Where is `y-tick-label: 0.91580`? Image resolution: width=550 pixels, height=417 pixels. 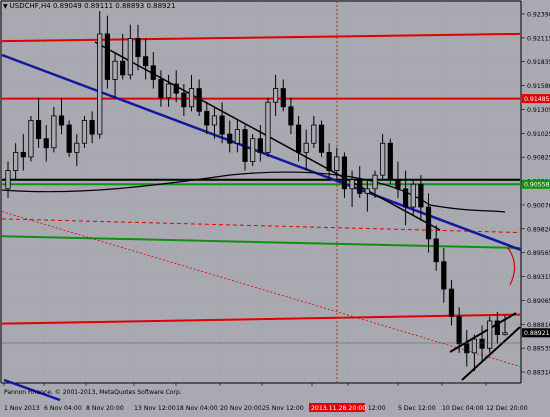
y-tick-label: 0.91580 is located at coordinates (538, 86).